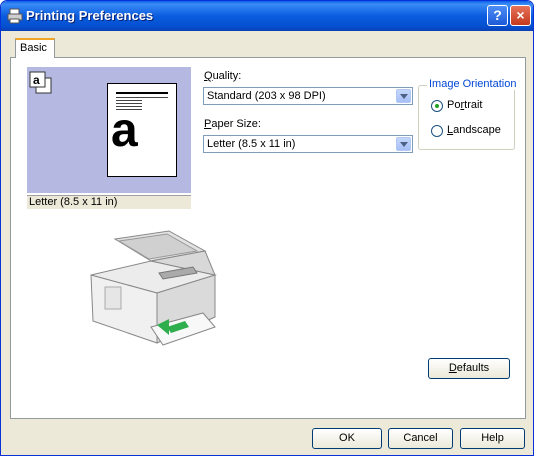  I want to click on page-sample-letter: a, so click(124, 130).